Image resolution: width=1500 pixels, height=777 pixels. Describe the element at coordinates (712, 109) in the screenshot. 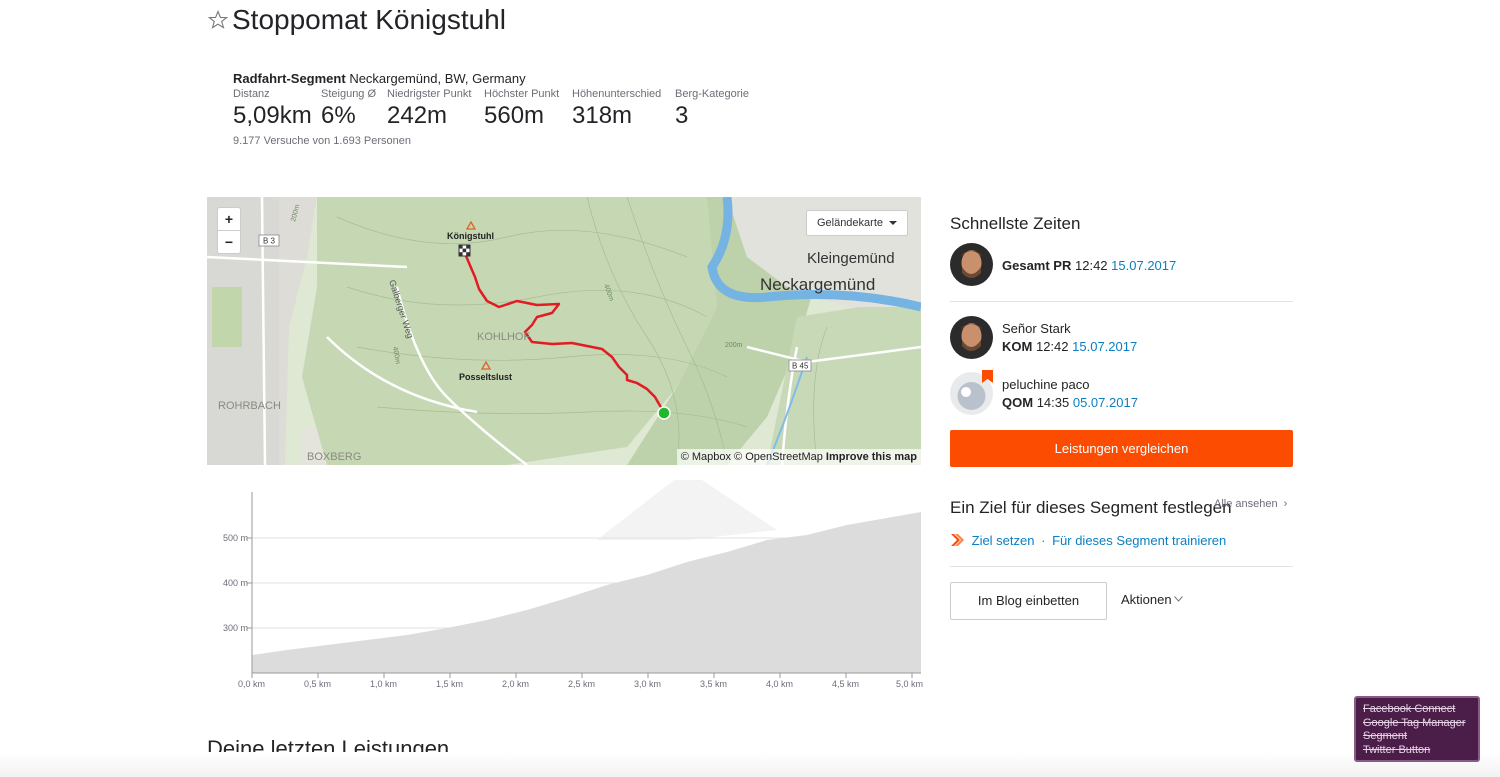

I see `stat-climb-category: Berg-Kategorie 3` at that location.